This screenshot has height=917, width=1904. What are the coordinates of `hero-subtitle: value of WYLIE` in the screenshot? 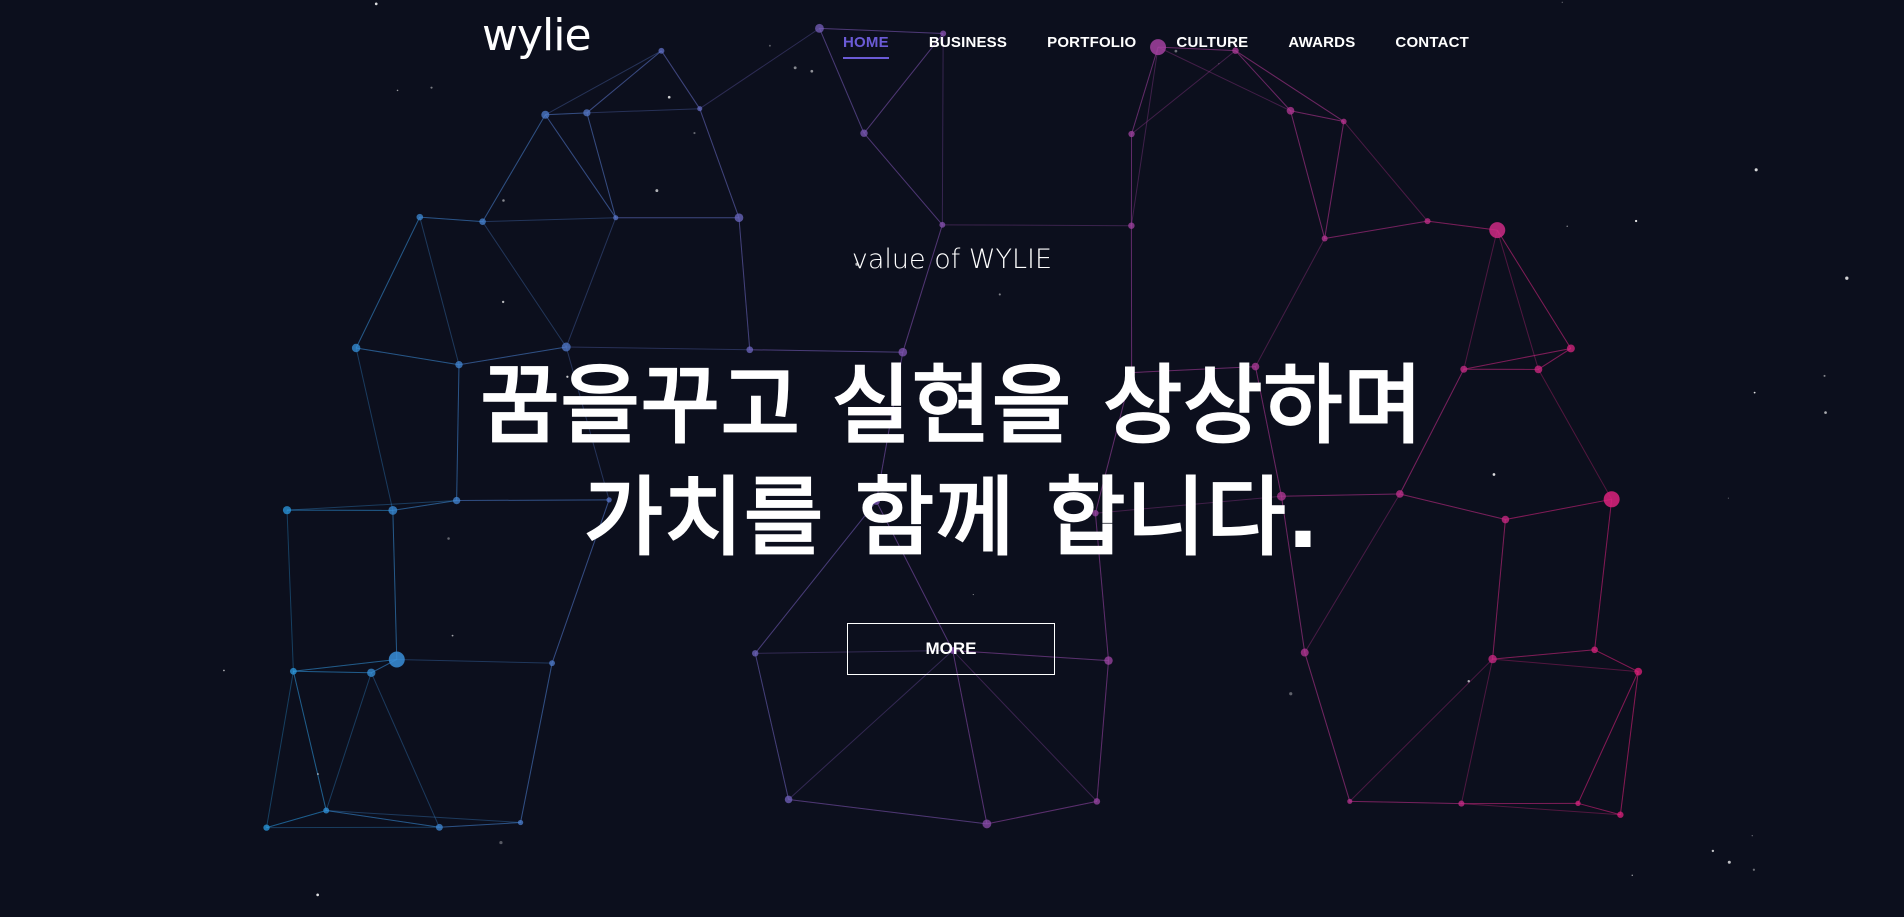 It's located at (952, 259).